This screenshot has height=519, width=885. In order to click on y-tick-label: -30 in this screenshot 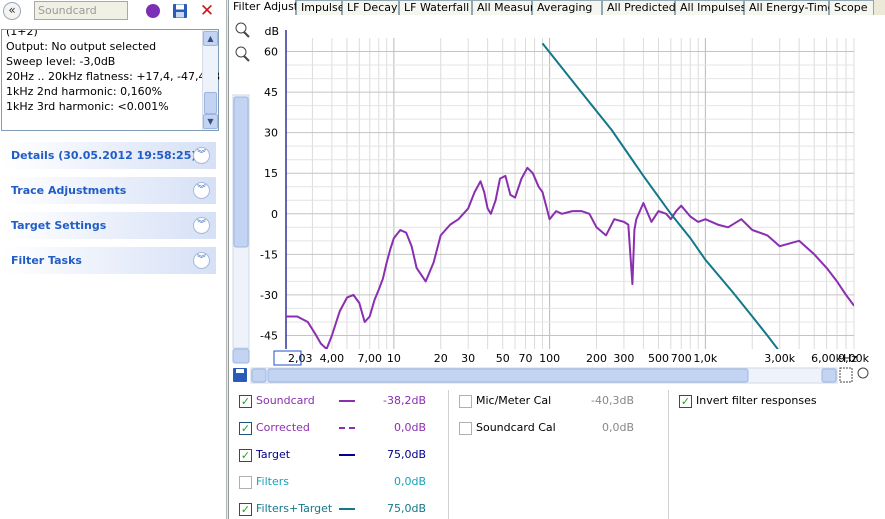, I will do `click(269, 295)`.